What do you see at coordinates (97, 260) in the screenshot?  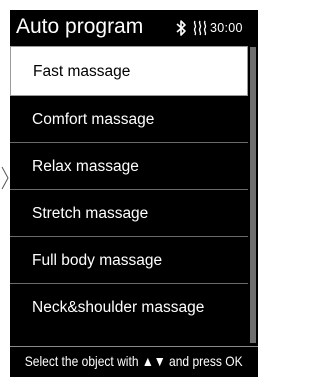 I see `menu-item-label: Full body massage` at bounding box center [97, 260].